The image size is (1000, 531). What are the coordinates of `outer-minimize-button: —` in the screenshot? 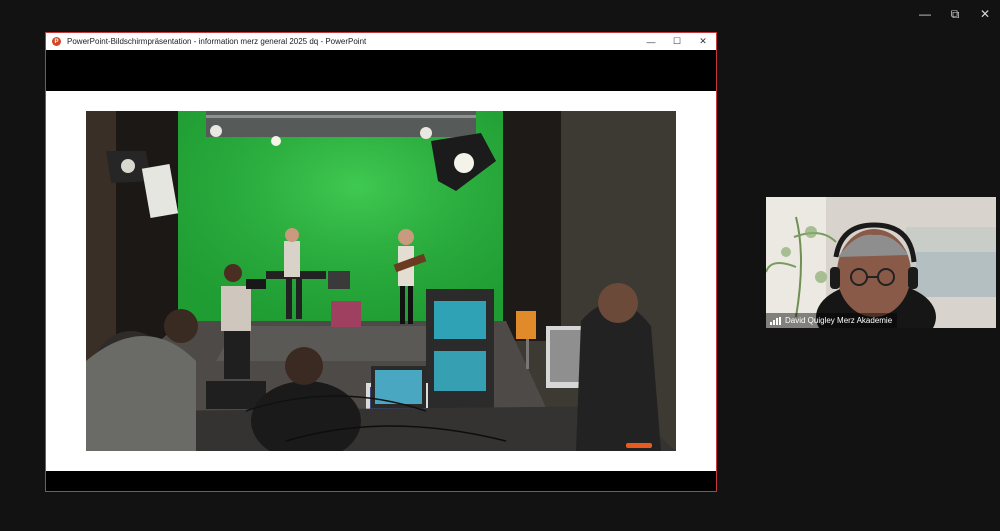 It's located at (925, 14).